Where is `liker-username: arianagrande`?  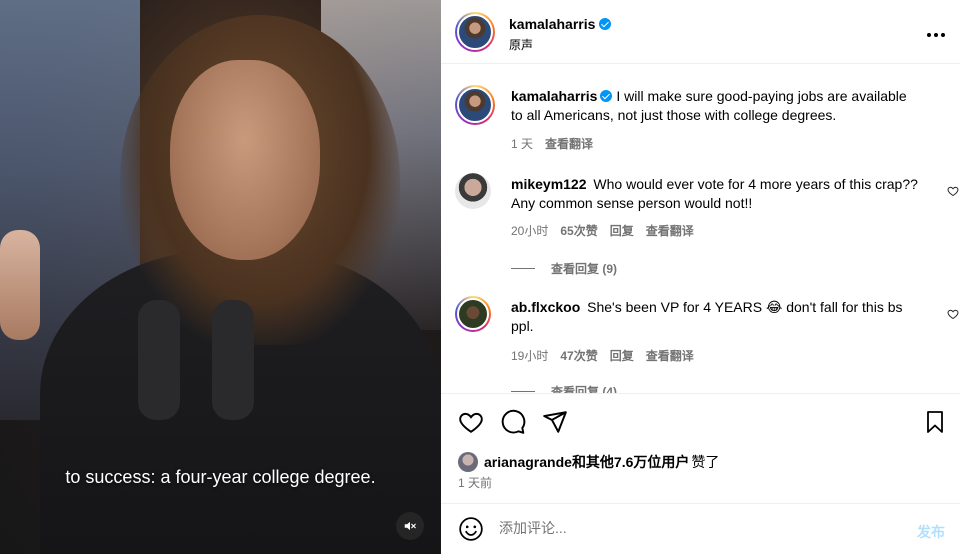 liker-username: arianagrande is located at coordinates (528, 462).